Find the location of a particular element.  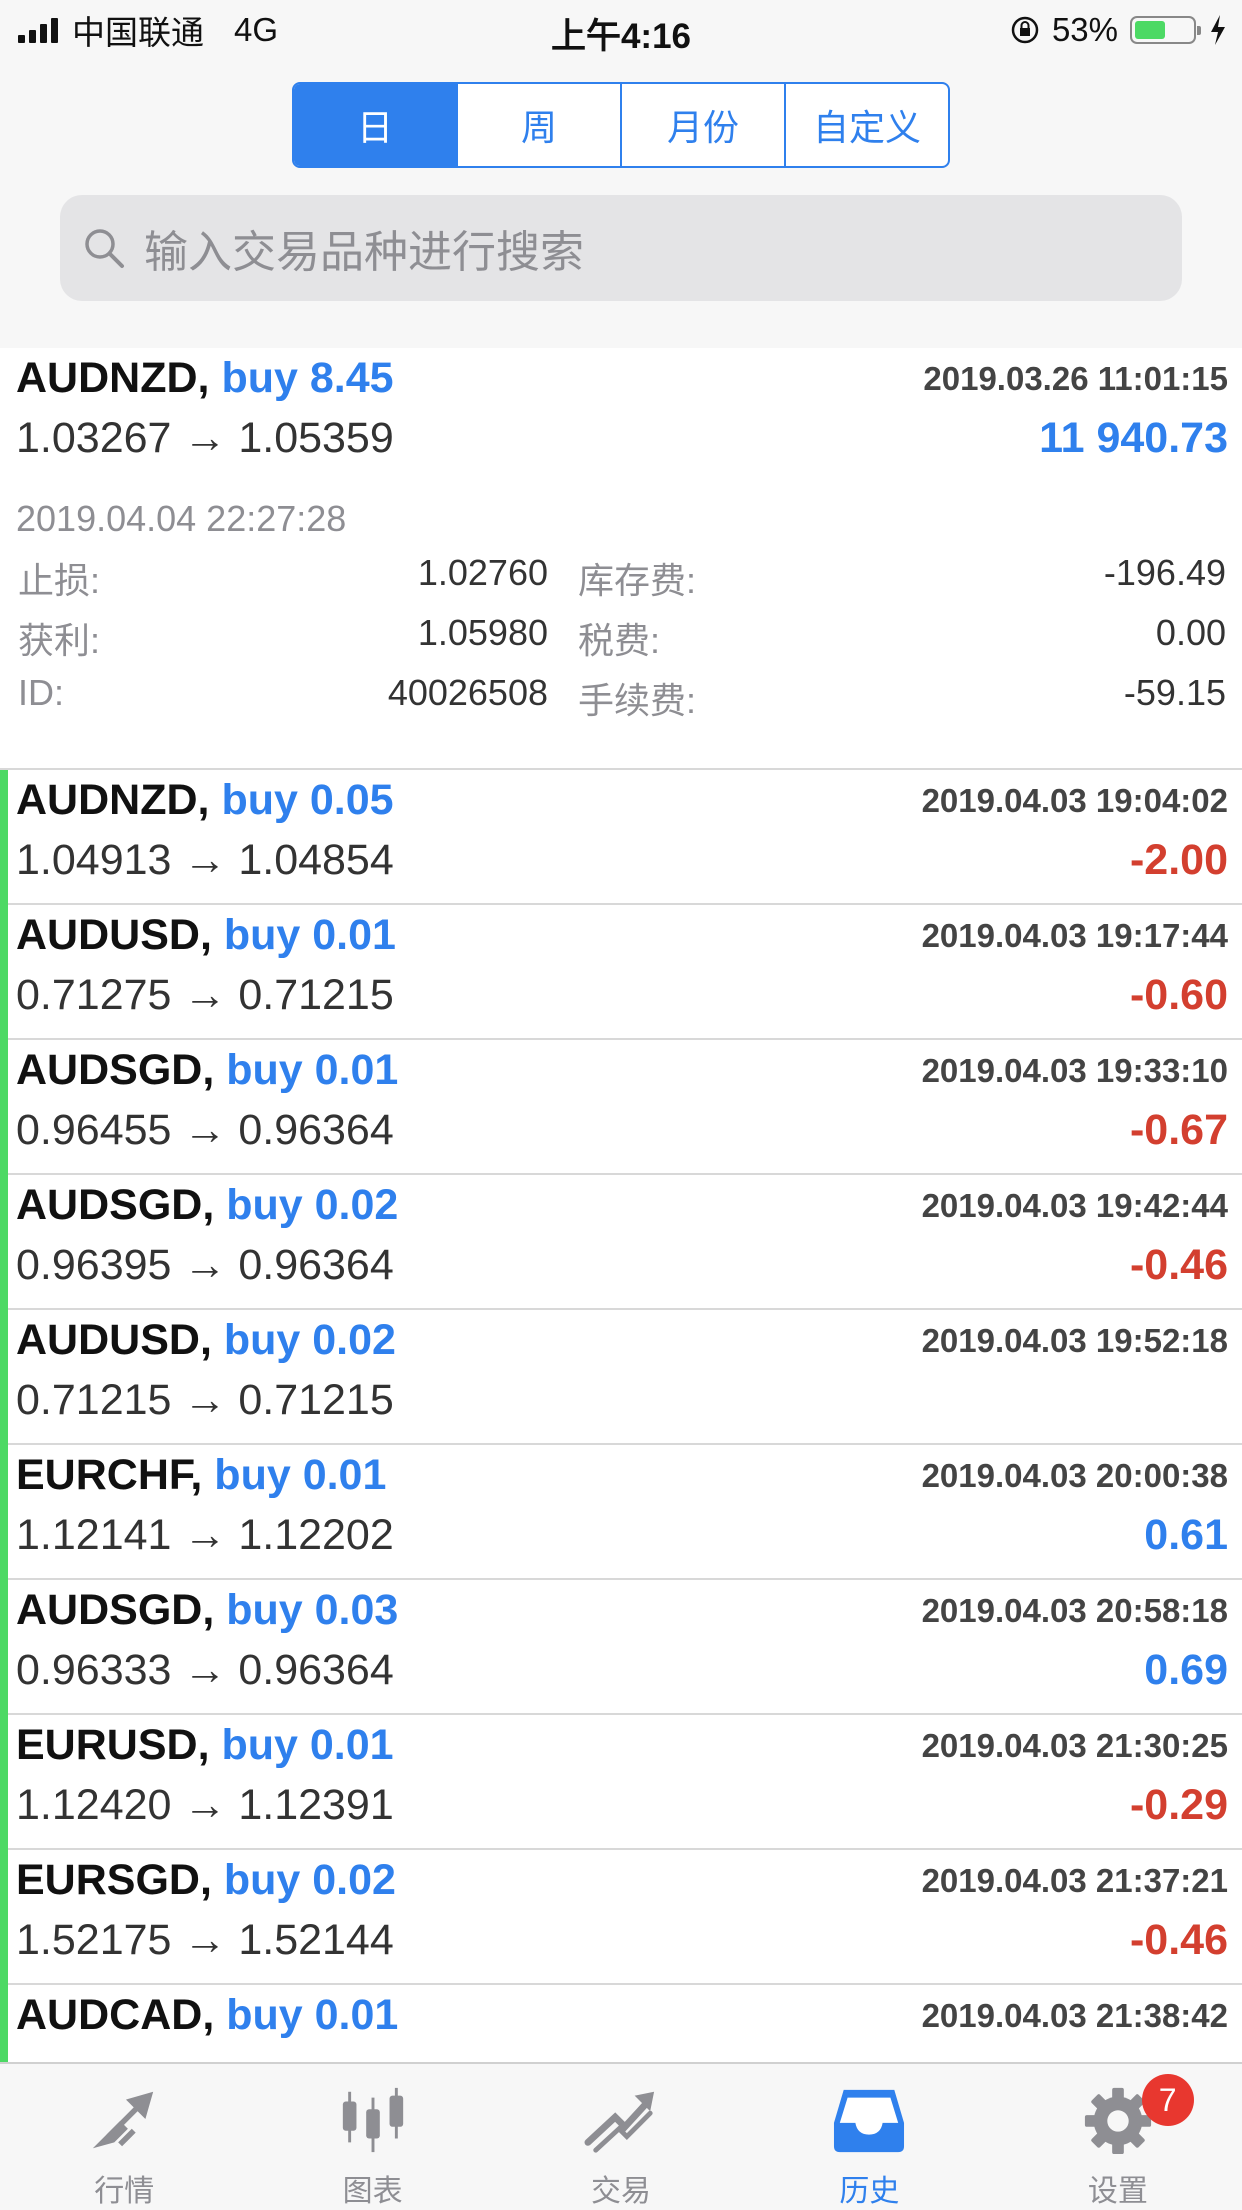

tab-label: 图表 is located at coordinates (372, 2191).